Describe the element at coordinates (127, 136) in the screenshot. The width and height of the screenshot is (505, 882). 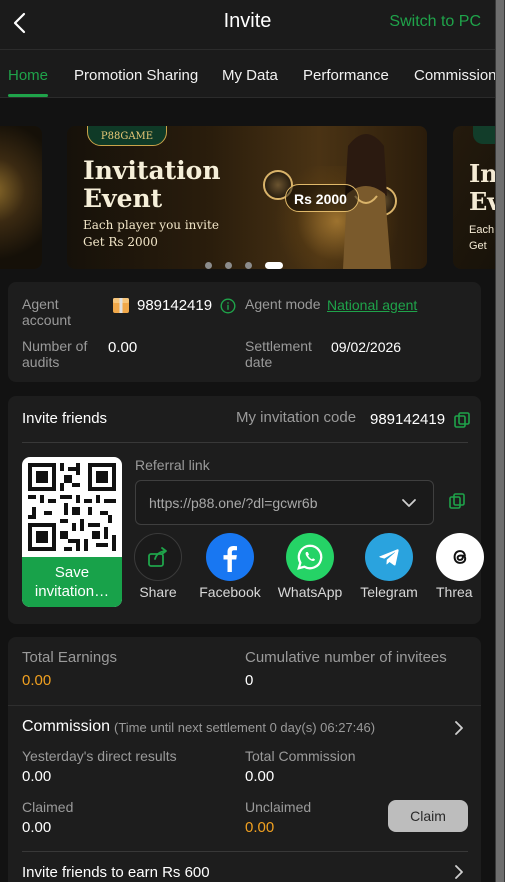
I see `brand-logo: P88GAME` at that location.